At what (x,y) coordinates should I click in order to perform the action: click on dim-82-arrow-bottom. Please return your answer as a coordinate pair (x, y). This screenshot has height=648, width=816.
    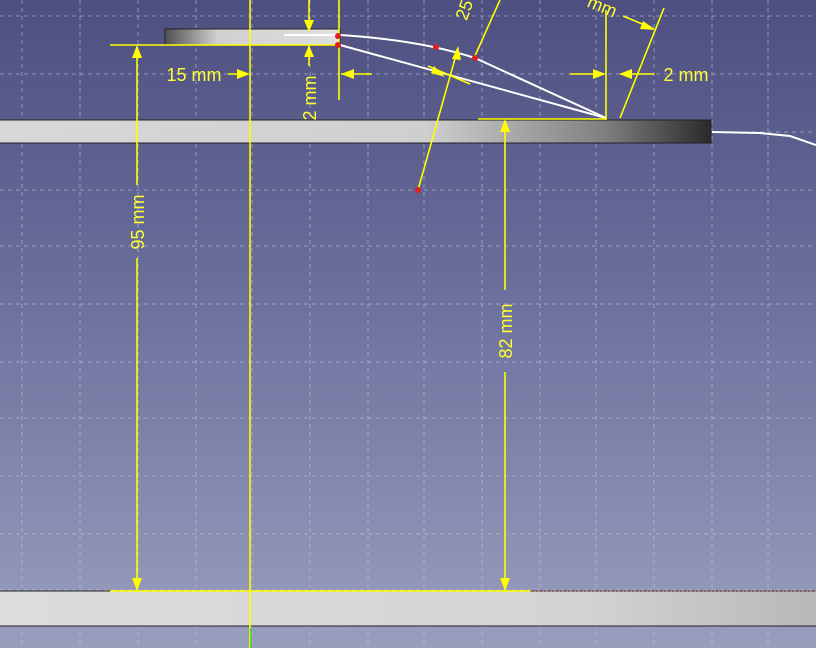
    Looking at the image, I should click on (505, 584).